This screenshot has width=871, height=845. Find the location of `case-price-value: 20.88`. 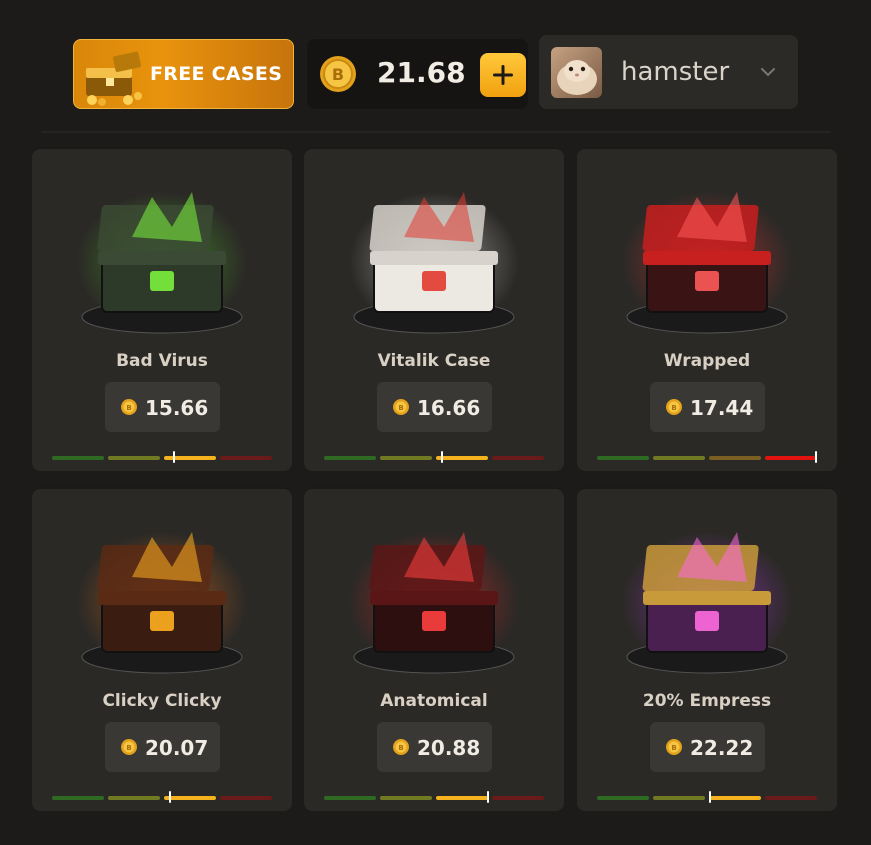

case-price-value: 20.88 is located at coordinates (449, 748).